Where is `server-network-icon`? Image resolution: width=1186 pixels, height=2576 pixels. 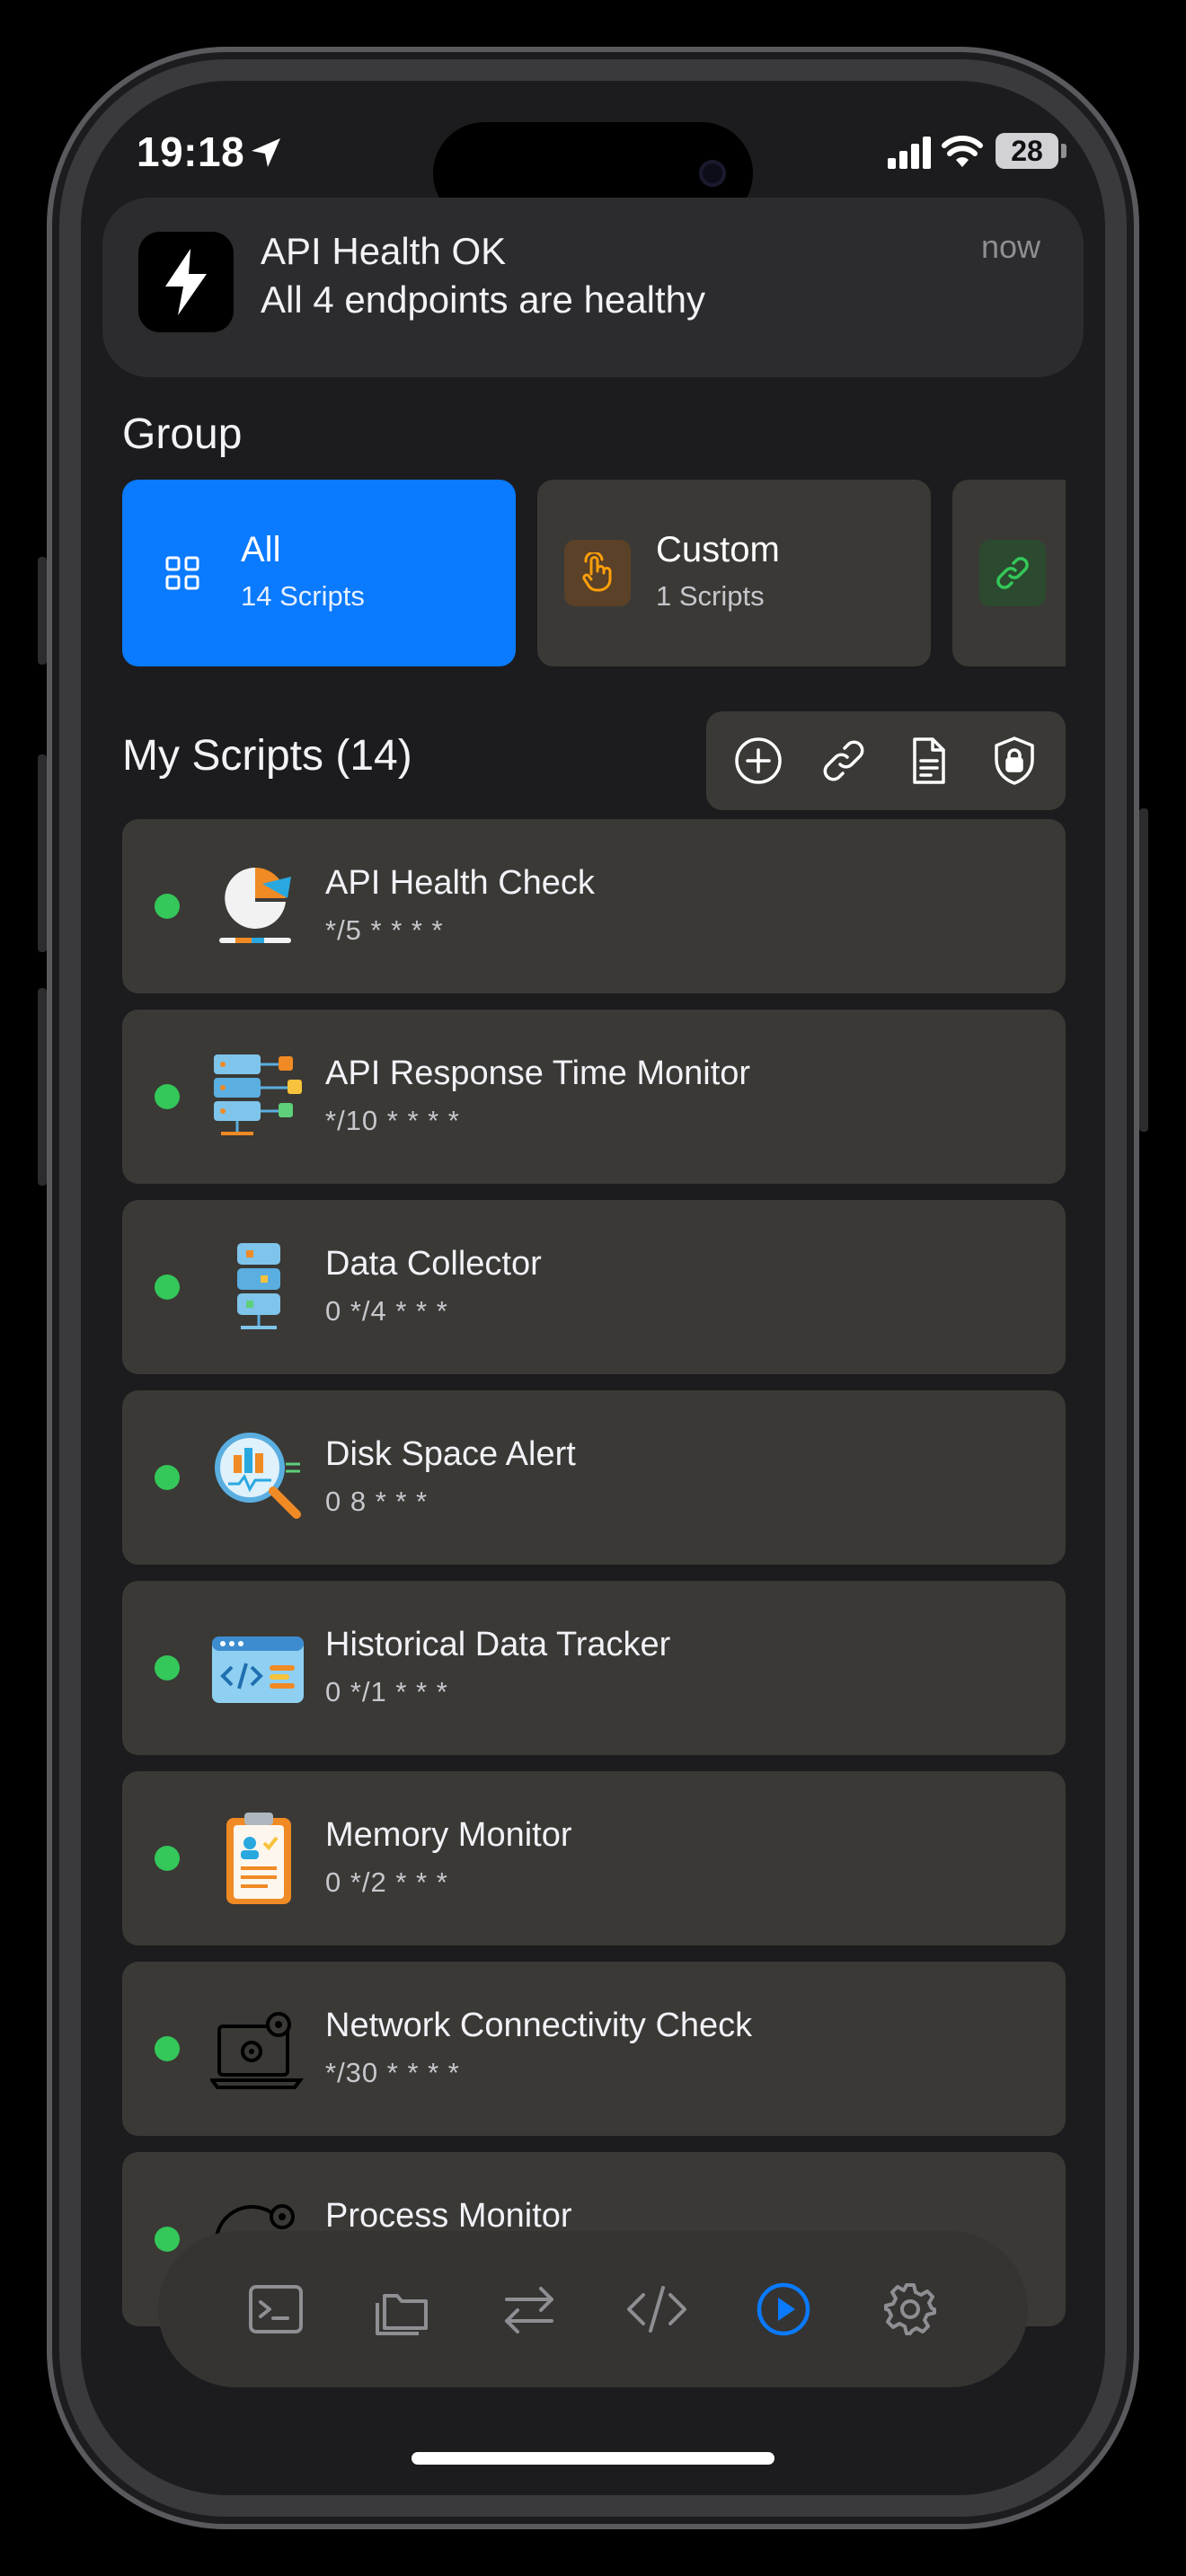
server-network-icon is located at coordinates (258, 1094).